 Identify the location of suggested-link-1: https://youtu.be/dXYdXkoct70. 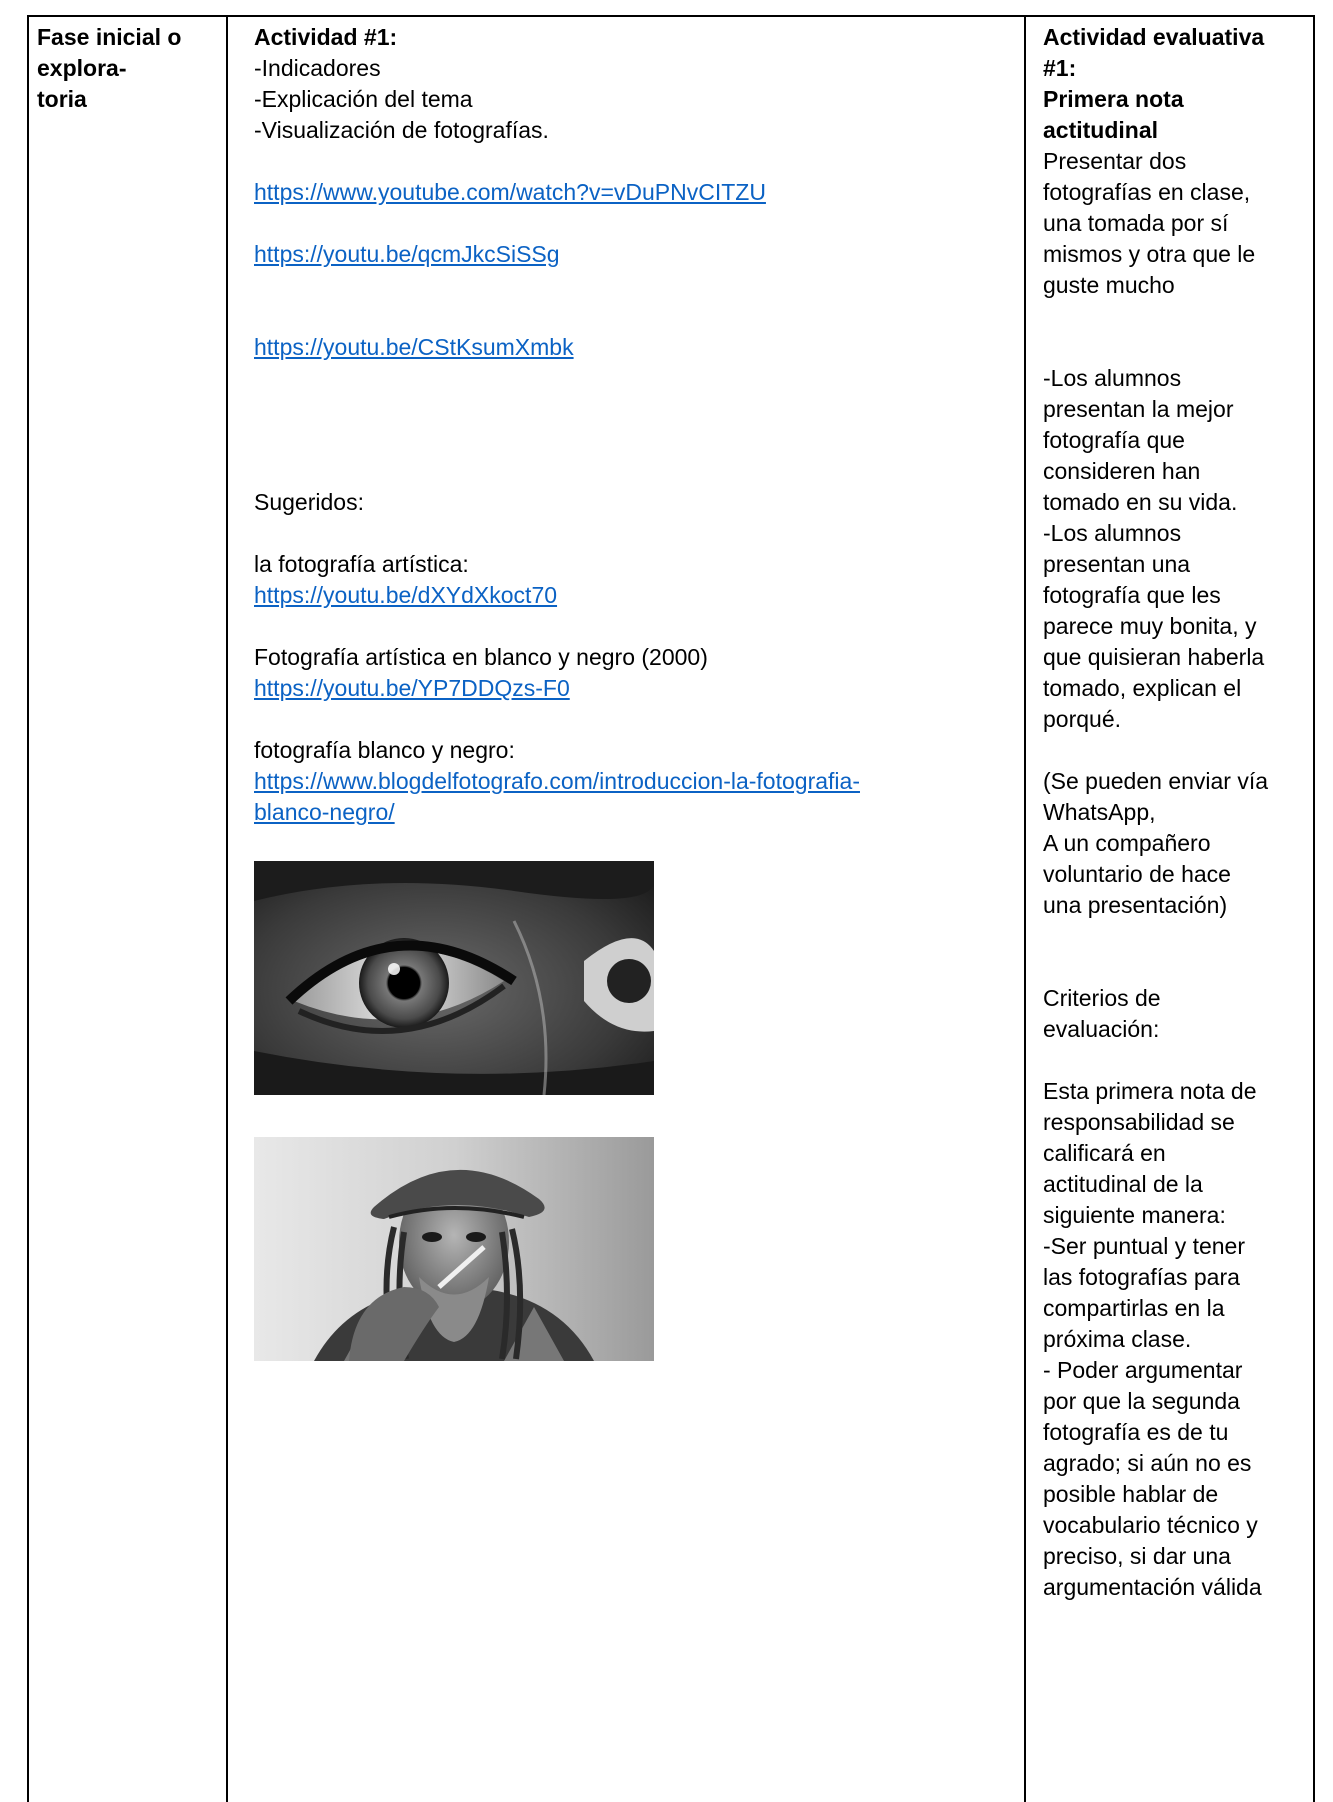
(639, 595).